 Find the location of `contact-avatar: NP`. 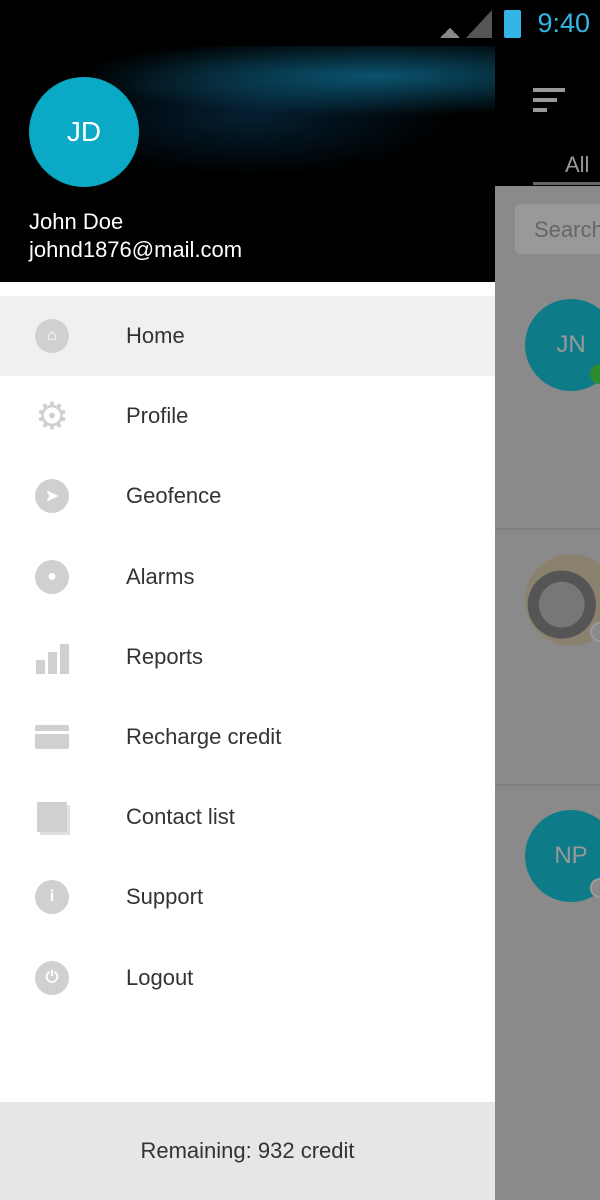

contact-avatar: NP is located at coordinates (562, 856).